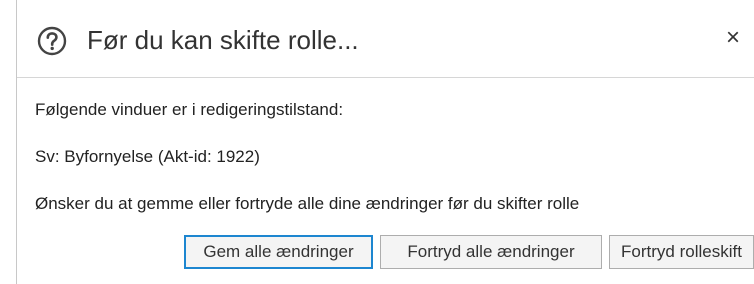  What do you see at coordinates (681, 252) in the screenshot?
I see `undo-role-change-button: Fortryd rolleskift` at bounding box center [681, 252].